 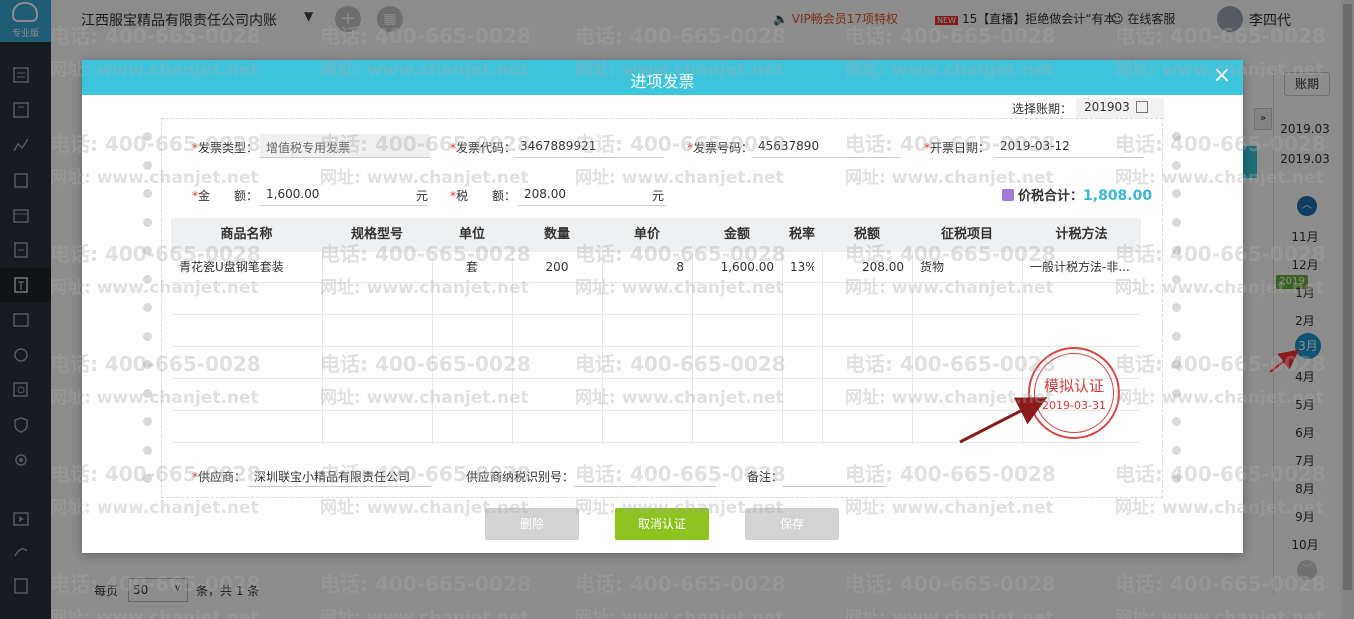 I want to click on delete-button: 删除, so click(x=532, y=524).